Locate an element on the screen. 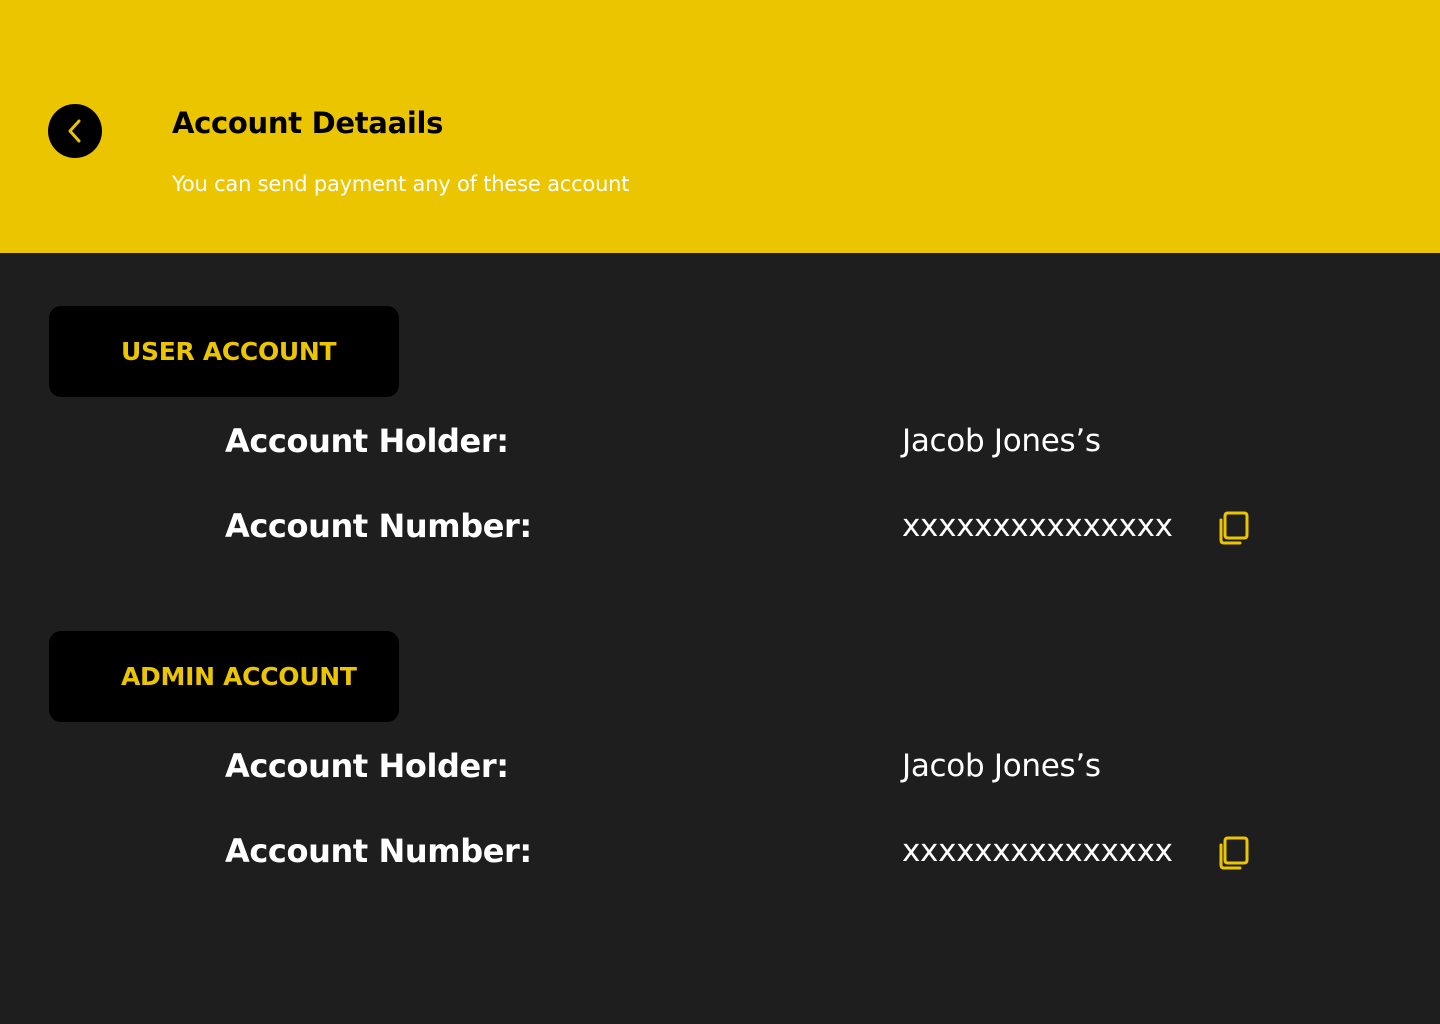 This screenshot has height=1024, width=1440. user-account-holder-label: Account Holder: is located at coordinates (367, 441).